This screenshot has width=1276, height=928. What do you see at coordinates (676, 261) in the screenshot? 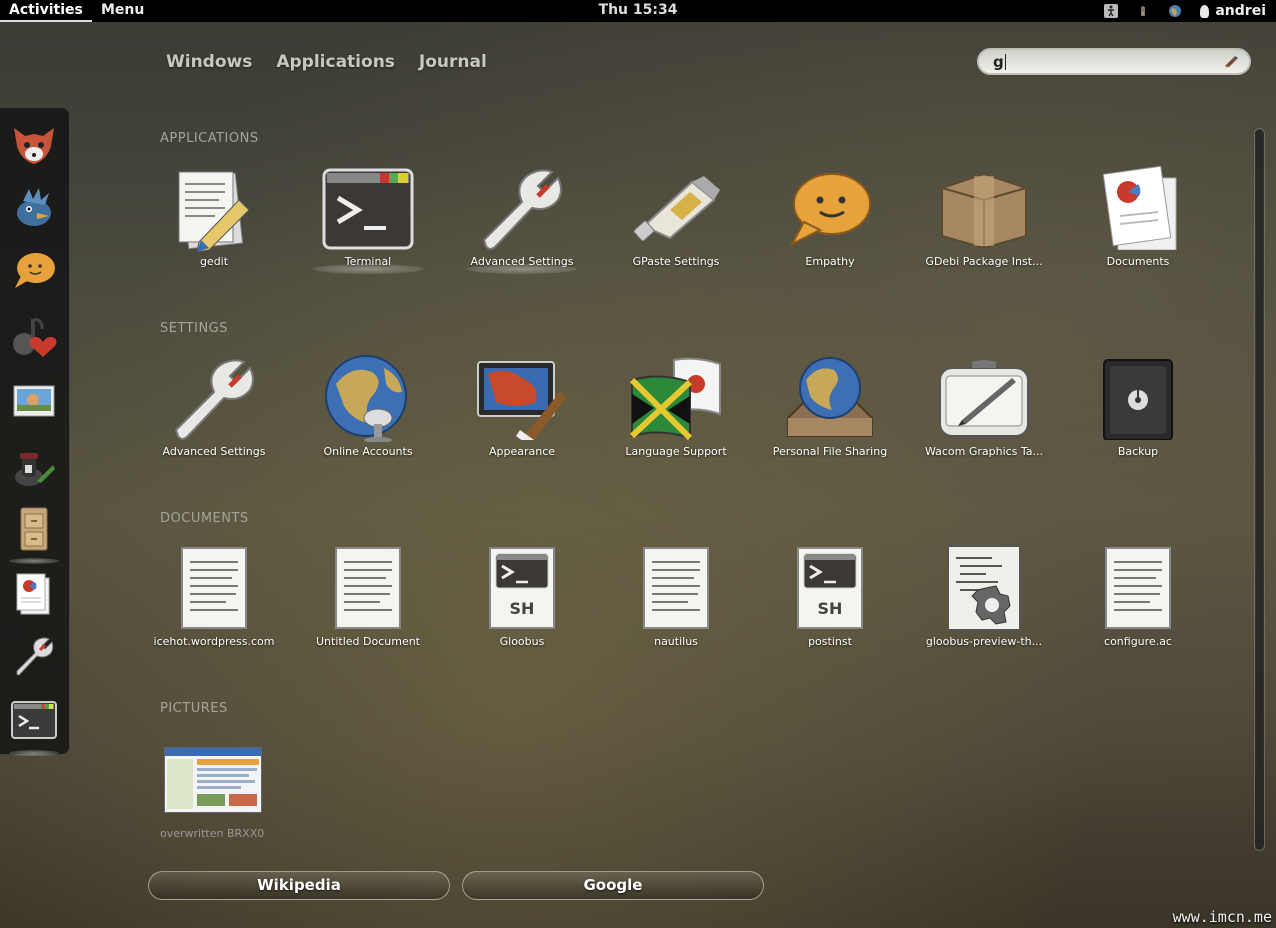
I see `app-label: GPaste Settings` at bounding box center [676, 261].